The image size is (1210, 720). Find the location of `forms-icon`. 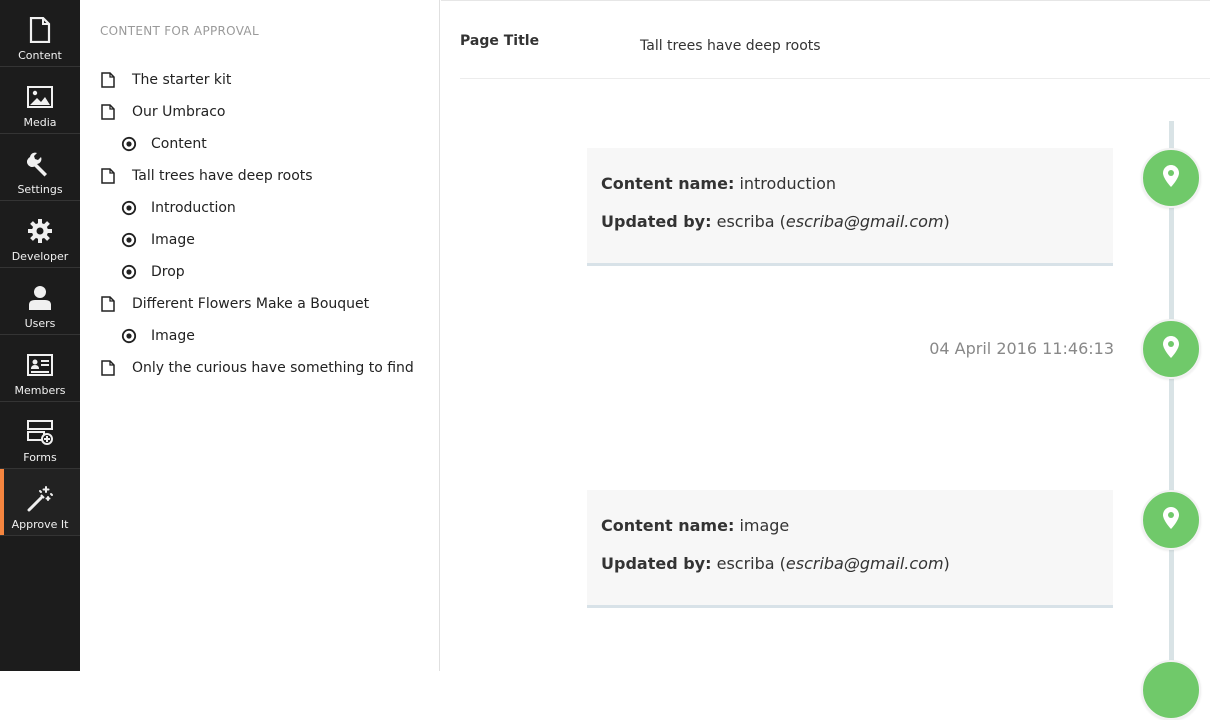

forms-icon is located at coordinates (40, 432).